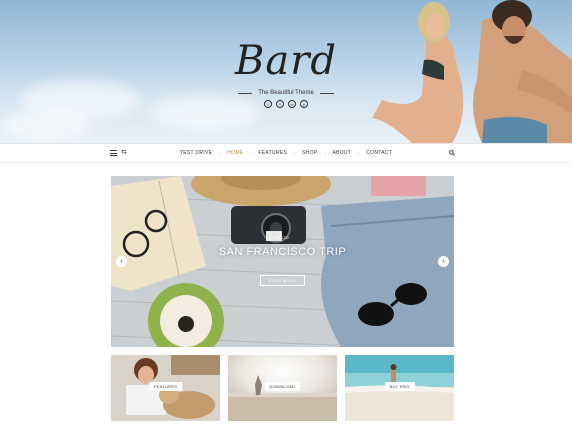 This screenshot has height=429, width=572. I want to click on site-logo: Bard, so click(286, 61).